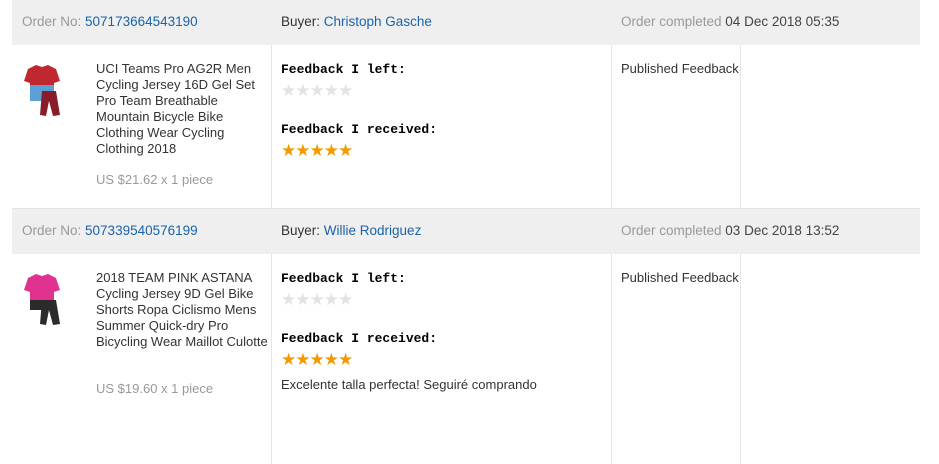 Image resolution: width=939 pixels, height=464 pixels. I want to click on order-number: Order No: 507339540576199, so click(110, 230).